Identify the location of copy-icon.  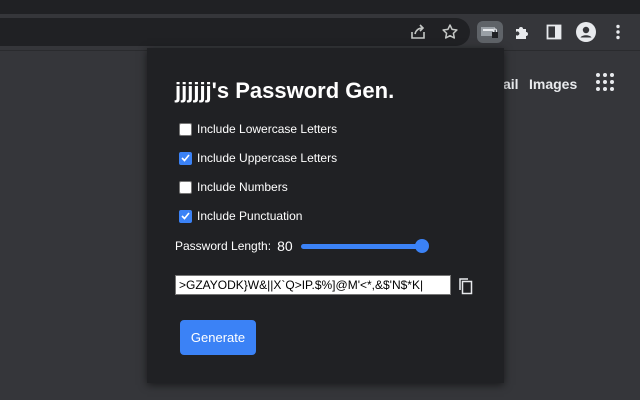
(466, 286).